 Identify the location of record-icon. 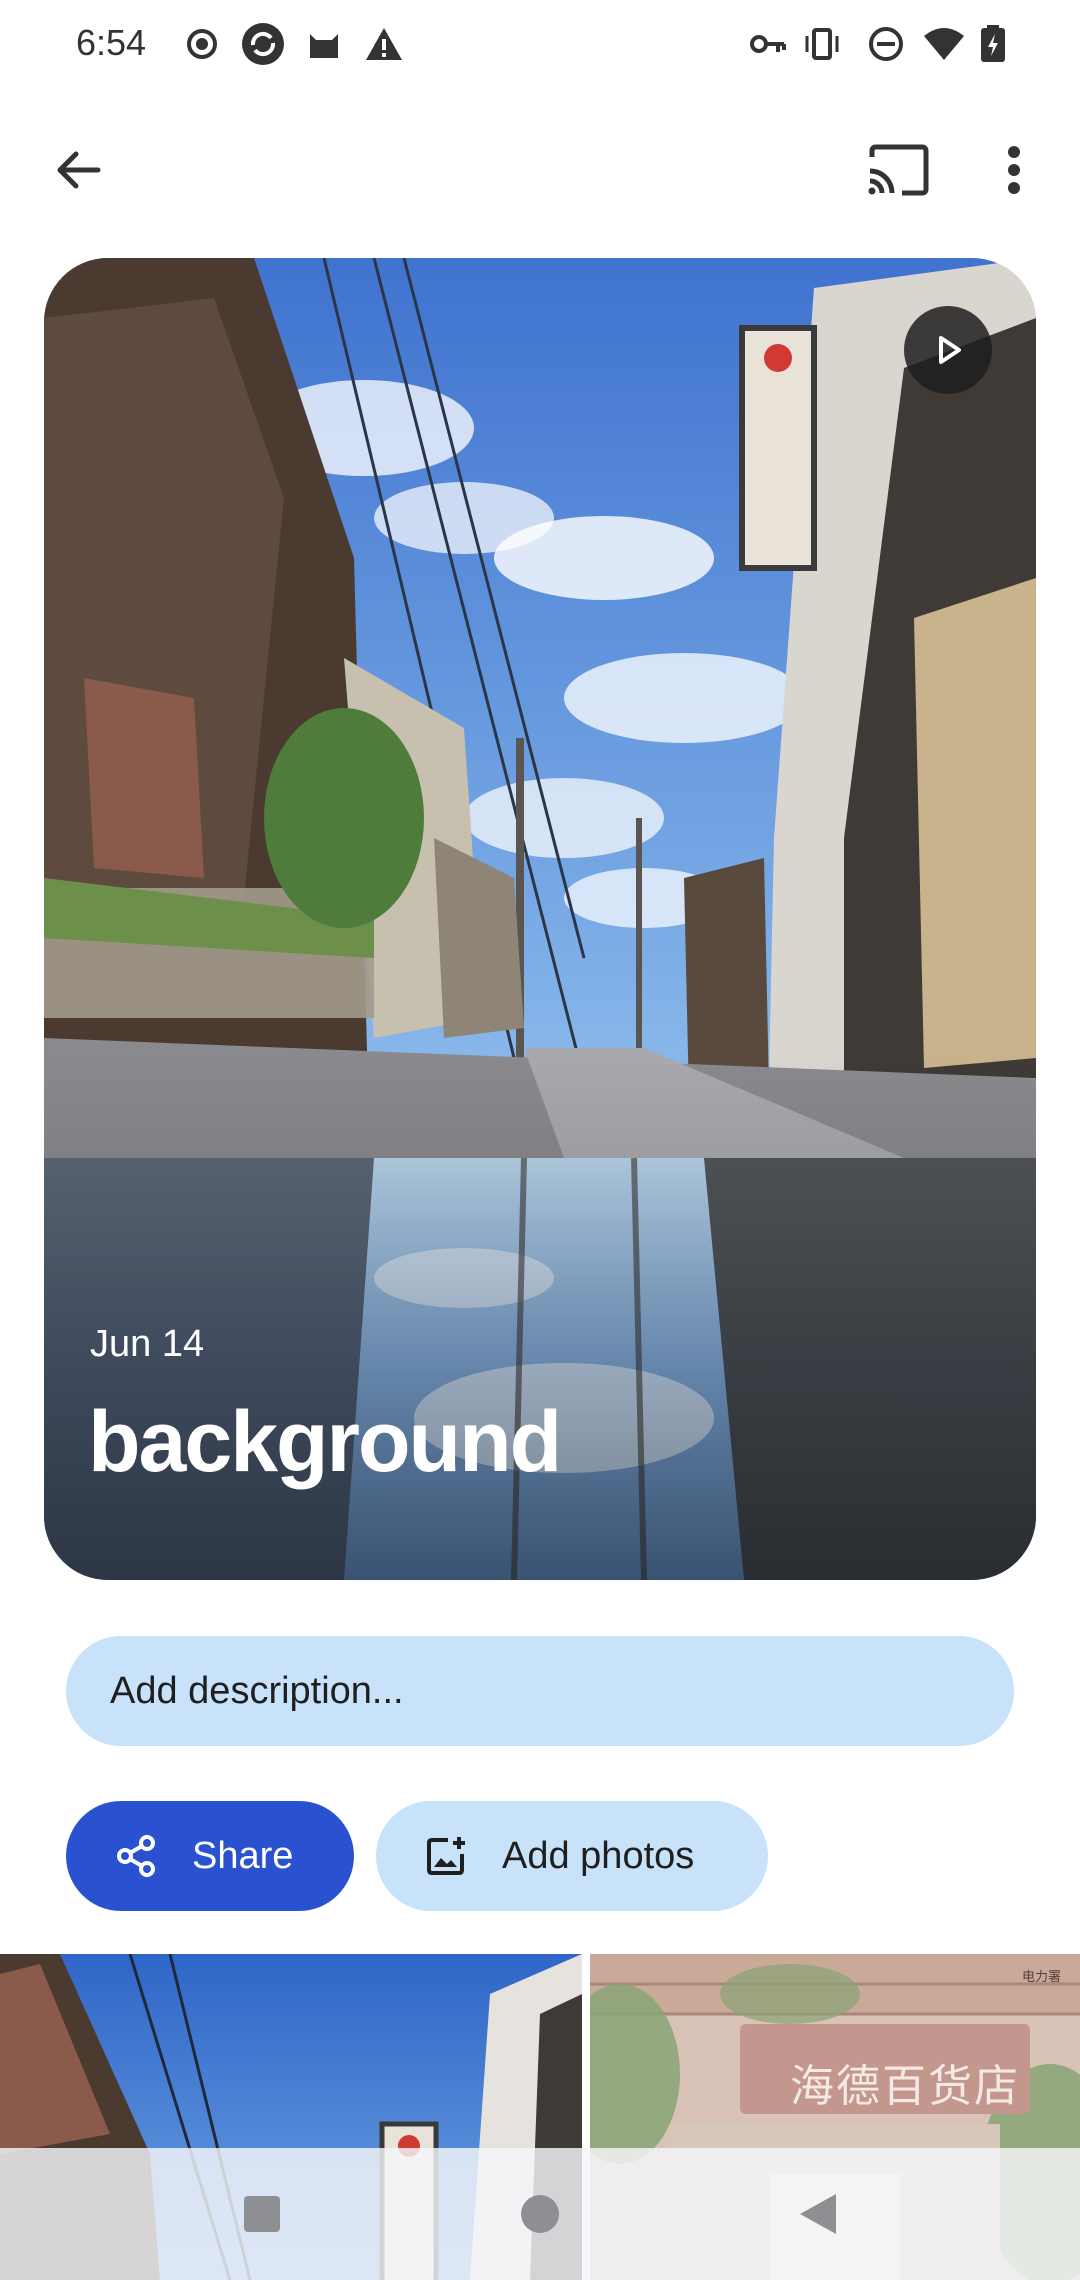
(202, 44).